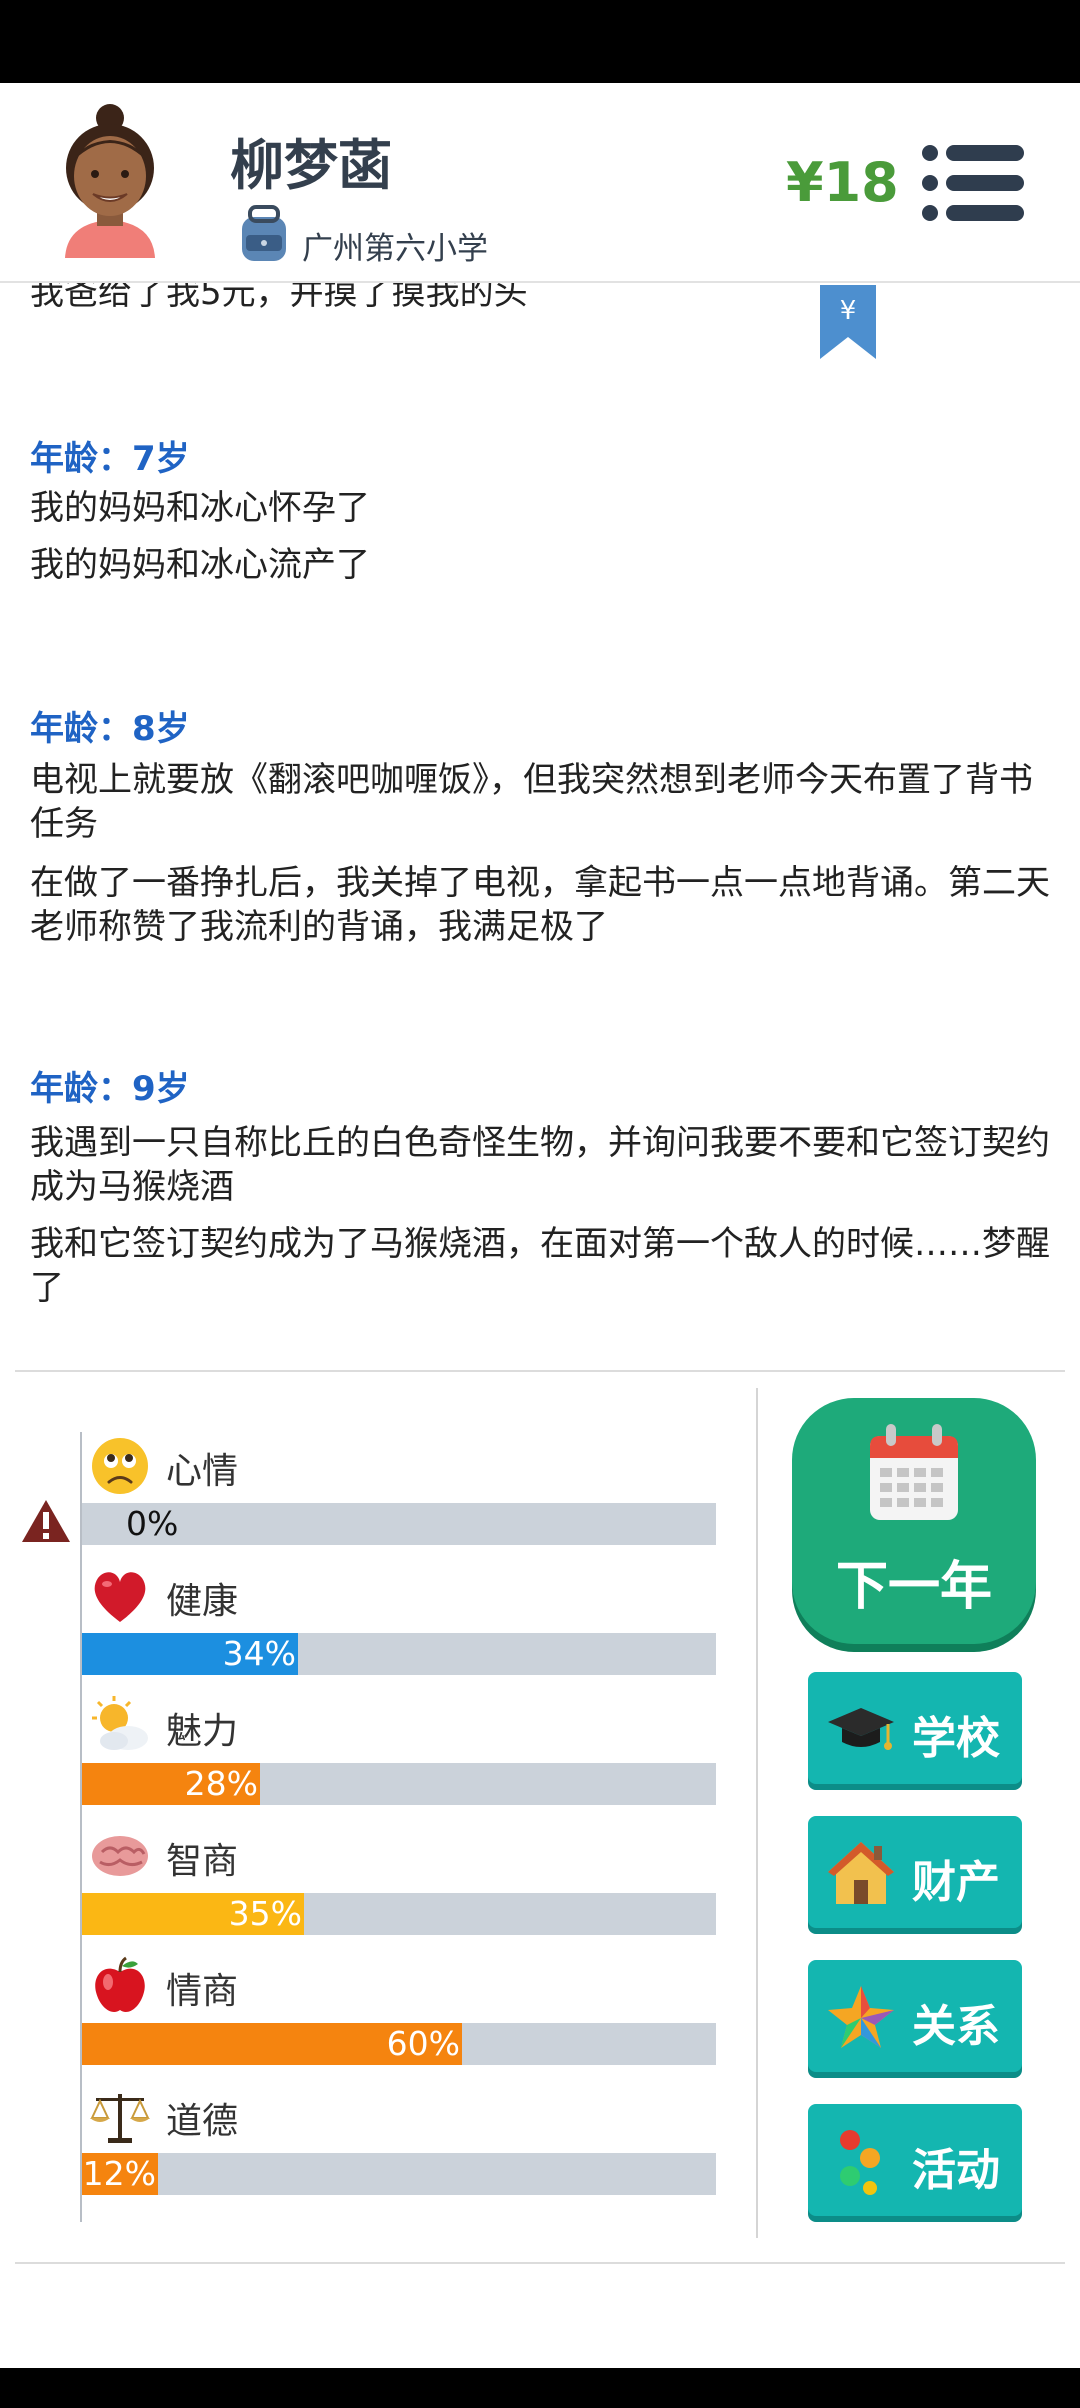 This screenshot has width=1080, height=2408. What do you see at coordinates (120, 1466) in the screenshot?
I see `worried-face-icon` at bounding box center [120, 1466].